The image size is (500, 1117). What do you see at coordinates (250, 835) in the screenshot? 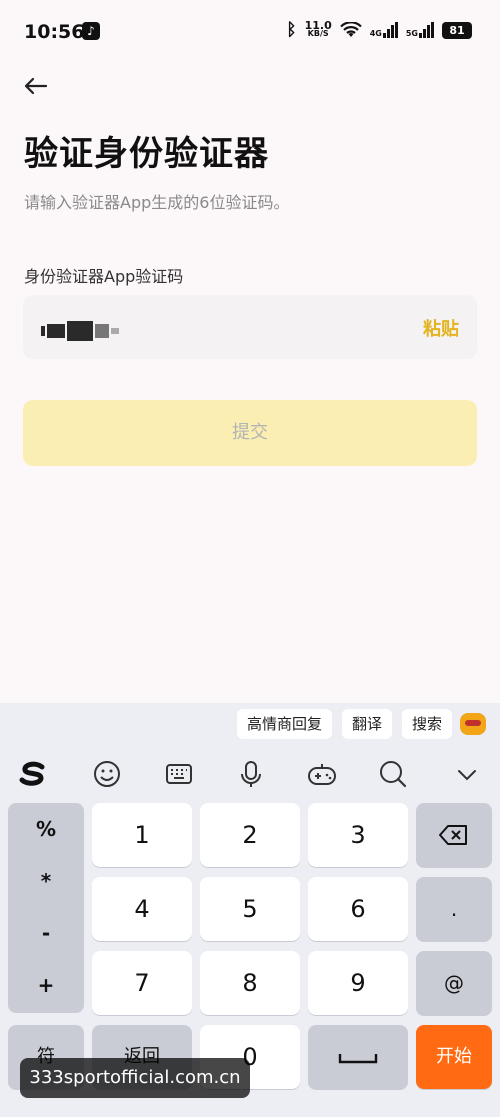
I see `key-2: 2` at bounding box center [250, 835].